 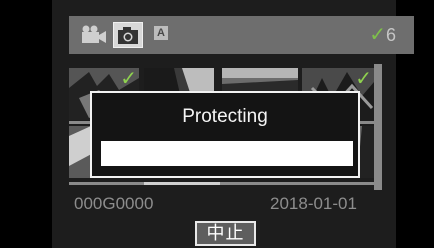 What do you see at coordinates (225, 116) in the screenshot?
I see `dialog-title: Protecting` at bounding box center [225, 116].